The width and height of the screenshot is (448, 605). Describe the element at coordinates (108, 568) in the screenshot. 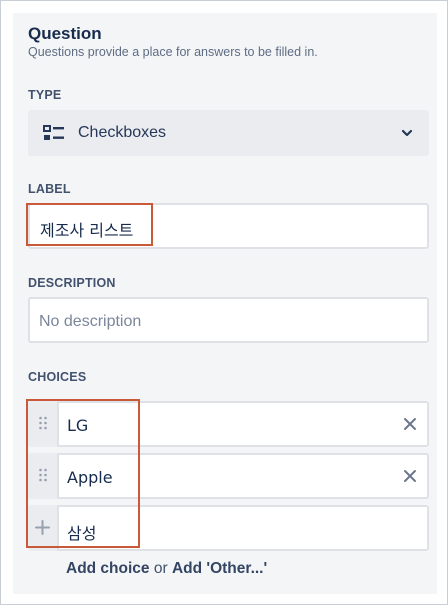

I see `add-choice-link: Add choice` at that location.